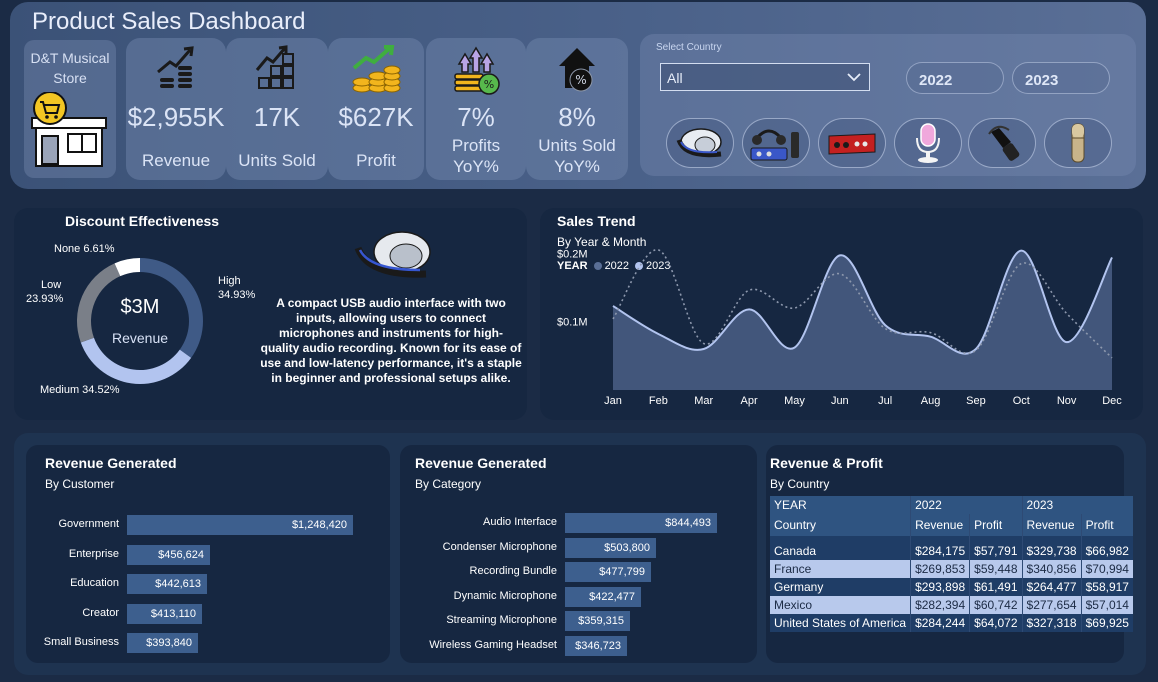  I want to click on dynamic-mic-icon, so click(1004, 143).